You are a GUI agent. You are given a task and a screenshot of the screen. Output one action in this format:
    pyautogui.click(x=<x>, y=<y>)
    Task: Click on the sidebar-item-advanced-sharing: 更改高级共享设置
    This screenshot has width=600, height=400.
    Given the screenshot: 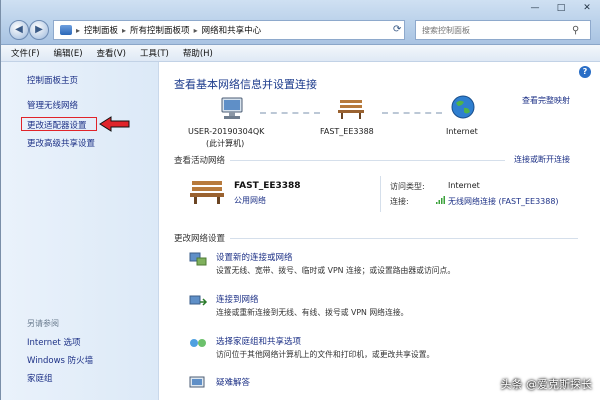 What is the action you would take?
    pyautogui.click(x=61, y=143)
    